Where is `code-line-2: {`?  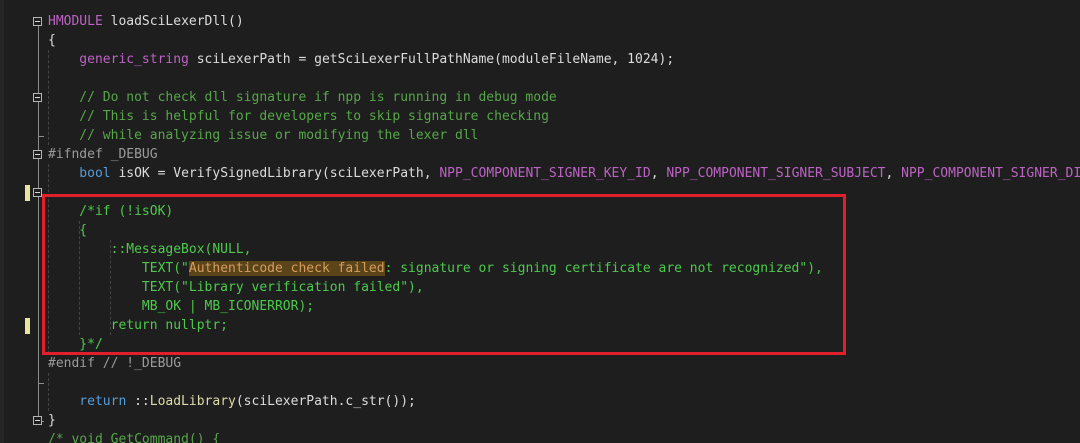
code-line-2: { is located at coordinates (52, 40).